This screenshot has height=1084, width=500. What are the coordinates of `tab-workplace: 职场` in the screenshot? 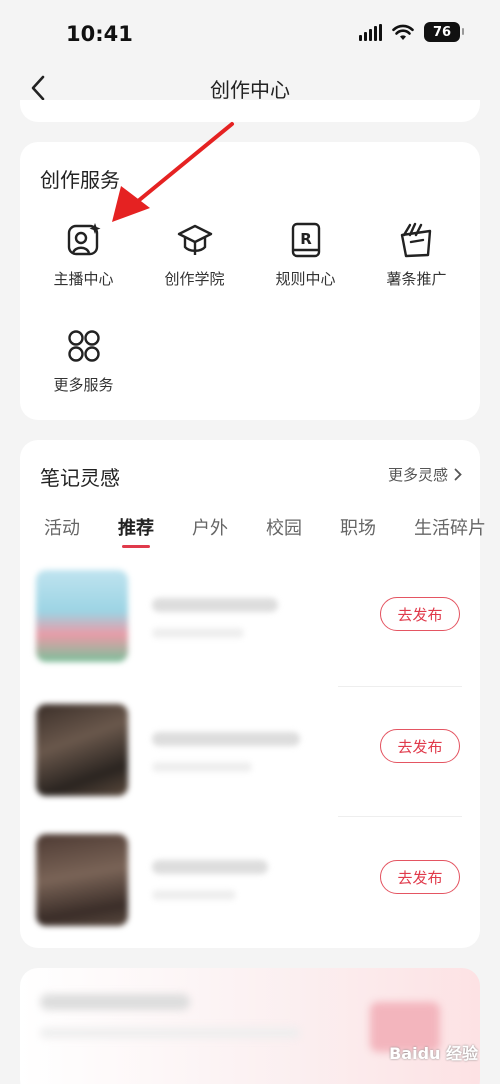 It's located at (358, 527).